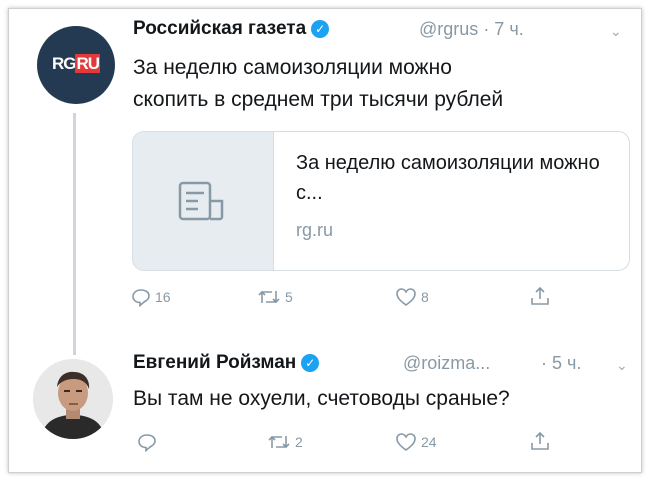  I want to click on author-name: Российская газета, so click(219, 28).